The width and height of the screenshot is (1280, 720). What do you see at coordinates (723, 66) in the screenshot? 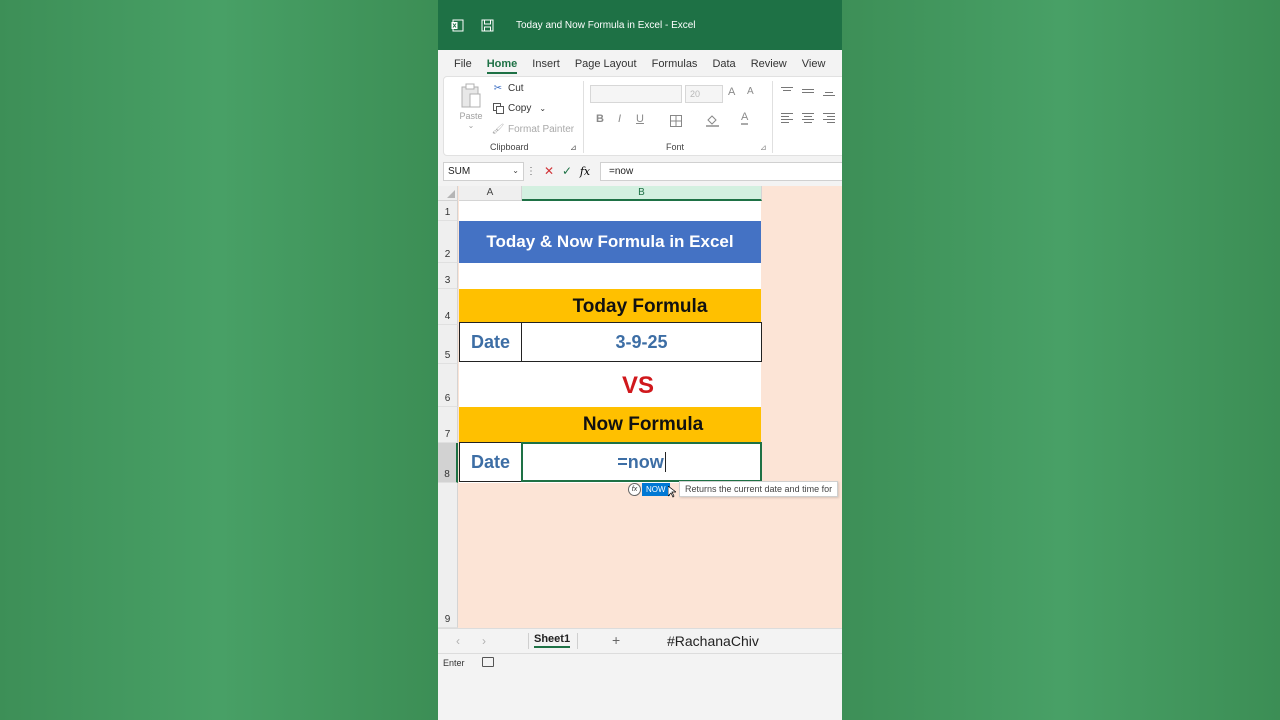
I see `tab-data: Data` at bounding box center [723, 66].